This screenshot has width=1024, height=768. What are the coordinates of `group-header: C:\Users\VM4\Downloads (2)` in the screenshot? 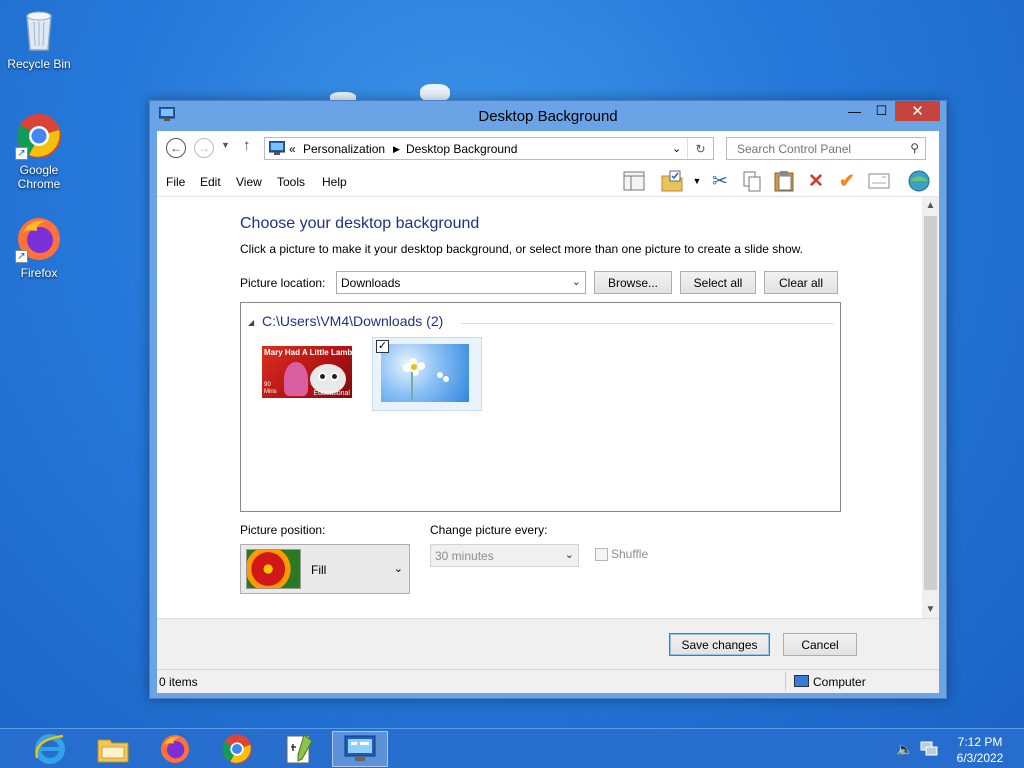 It's located at (352, 321).